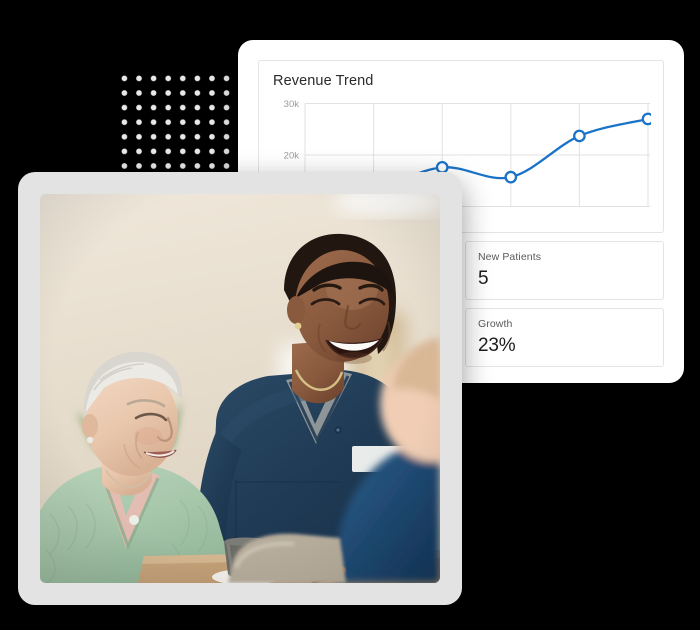  I want to click on stat-label: Growth, so click(495, 324).